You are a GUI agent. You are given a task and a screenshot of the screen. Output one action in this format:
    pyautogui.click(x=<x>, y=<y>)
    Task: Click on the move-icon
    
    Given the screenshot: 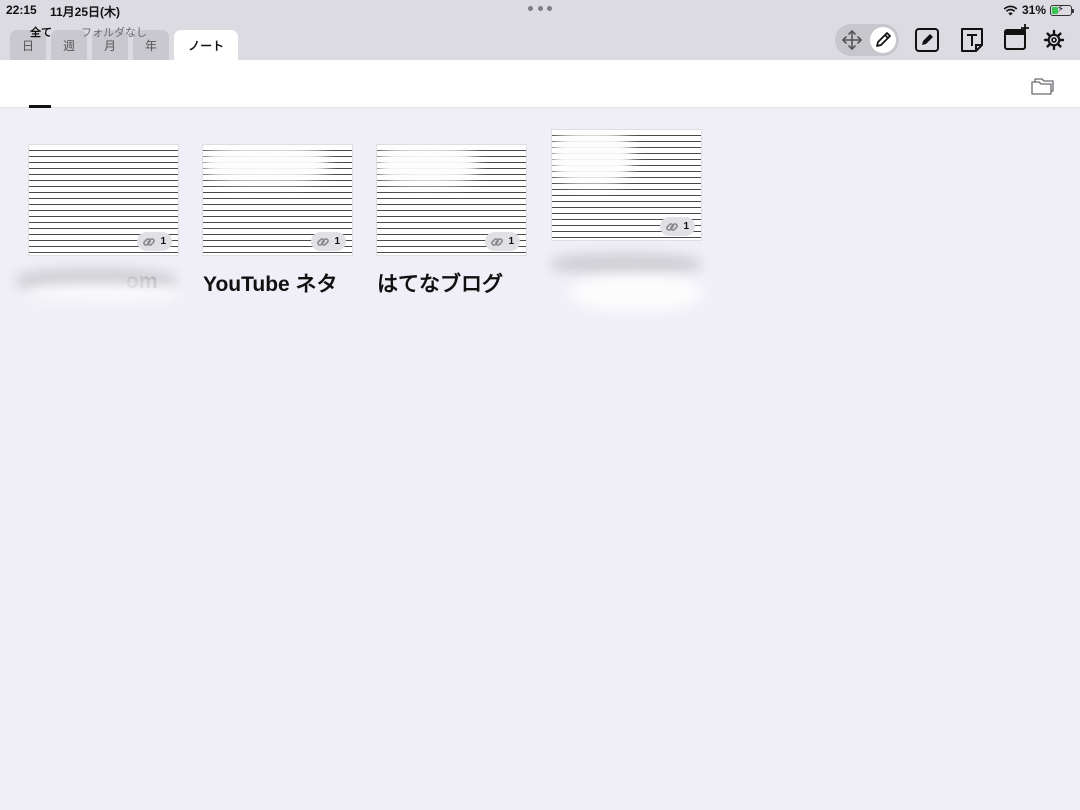 What is the action you would take?
    pyautogui.click(x=852, y=40)
    